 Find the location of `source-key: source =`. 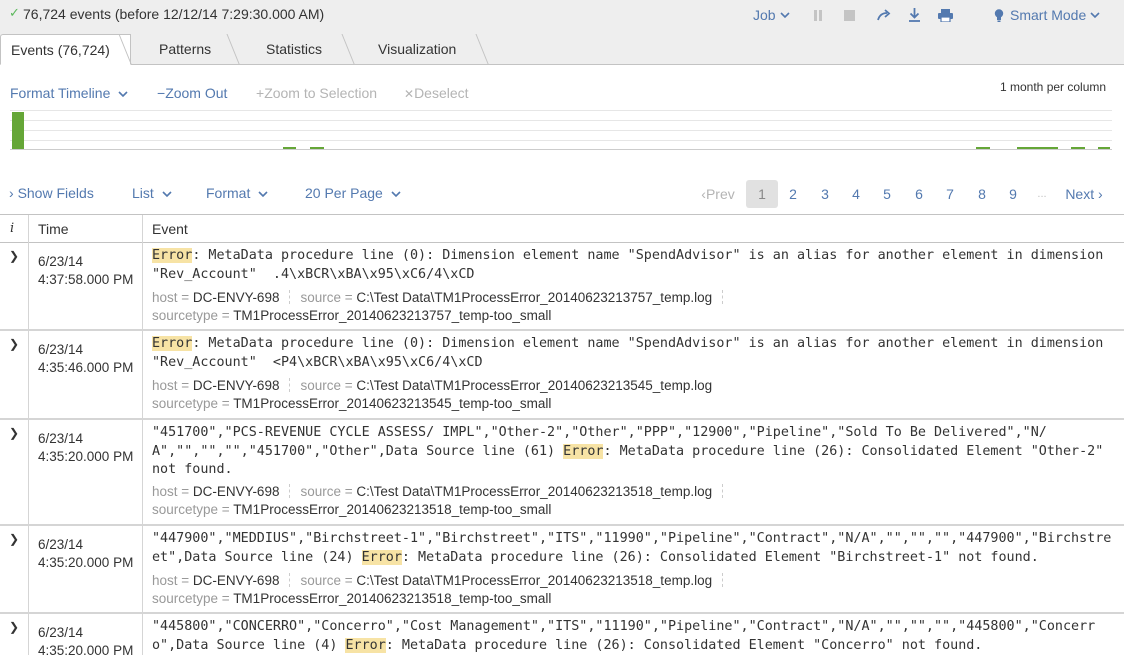

source-key: source = is located at coordinates (326, 580).